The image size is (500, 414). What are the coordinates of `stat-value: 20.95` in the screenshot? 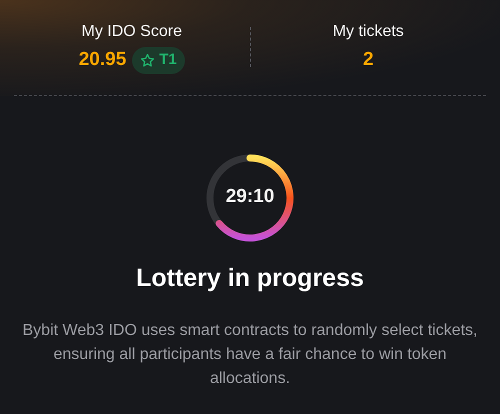 It's located at (102, 60).